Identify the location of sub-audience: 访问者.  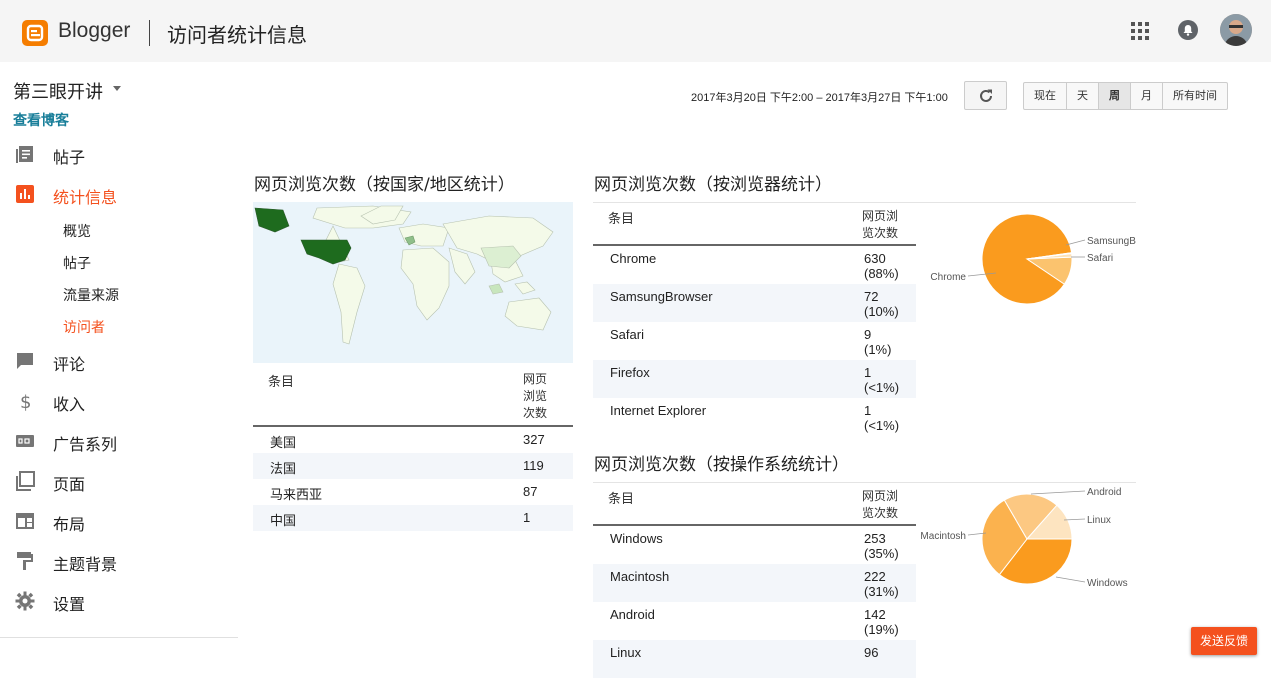
(84, 327).